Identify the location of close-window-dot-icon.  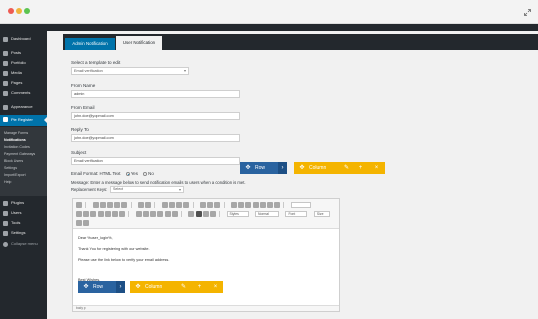
(11, 11).